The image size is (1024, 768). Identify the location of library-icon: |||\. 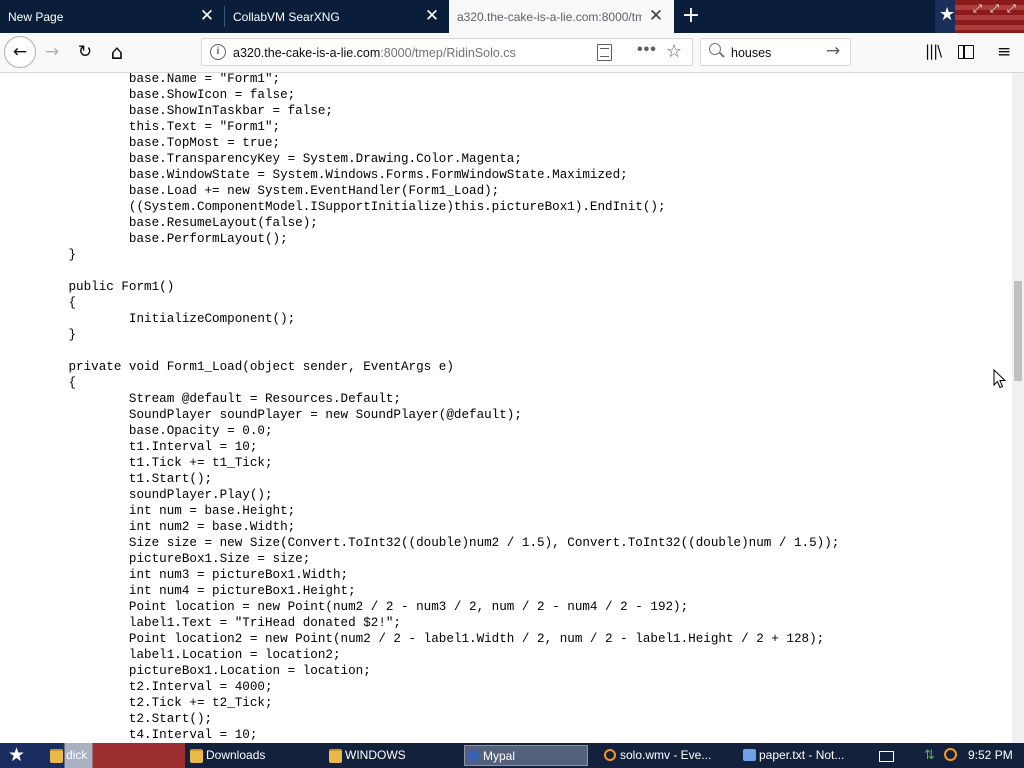
(933, 51).